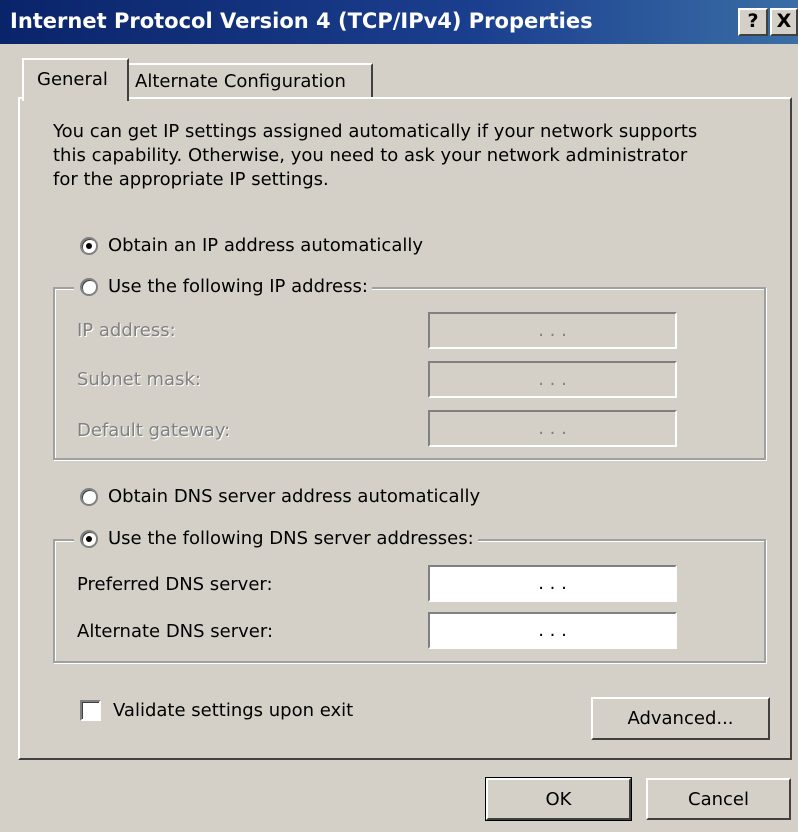  What do you see at coordinates (126, 330) in the screenshot?
I see `ip-address-label: IP address:` at bounding box center [126, 330].